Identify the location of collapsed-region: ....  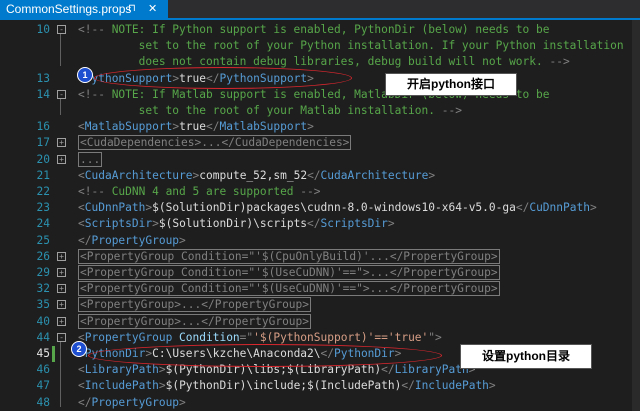
(90, 159).